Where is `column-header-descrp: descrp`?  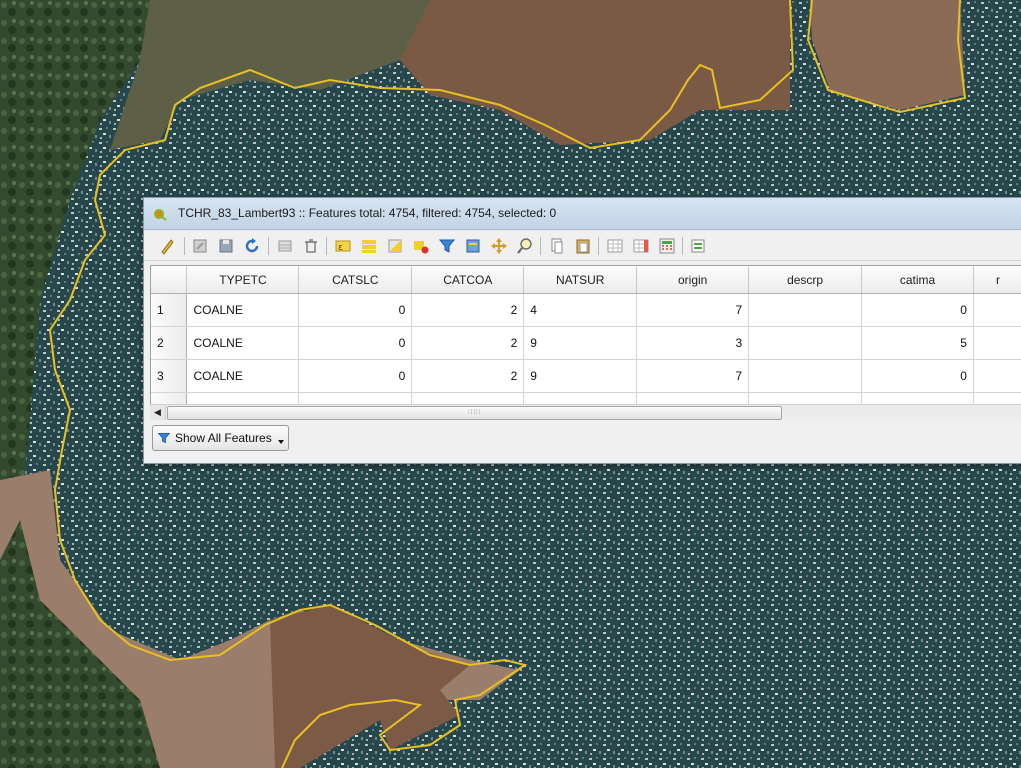 column-header-descrp: descrp is located at coordinates (805, 280).